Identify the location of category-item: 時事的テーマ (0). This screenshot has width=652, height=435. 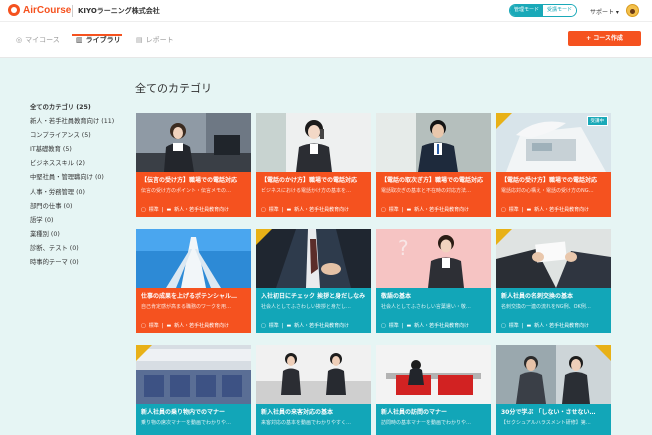
(78, 263).